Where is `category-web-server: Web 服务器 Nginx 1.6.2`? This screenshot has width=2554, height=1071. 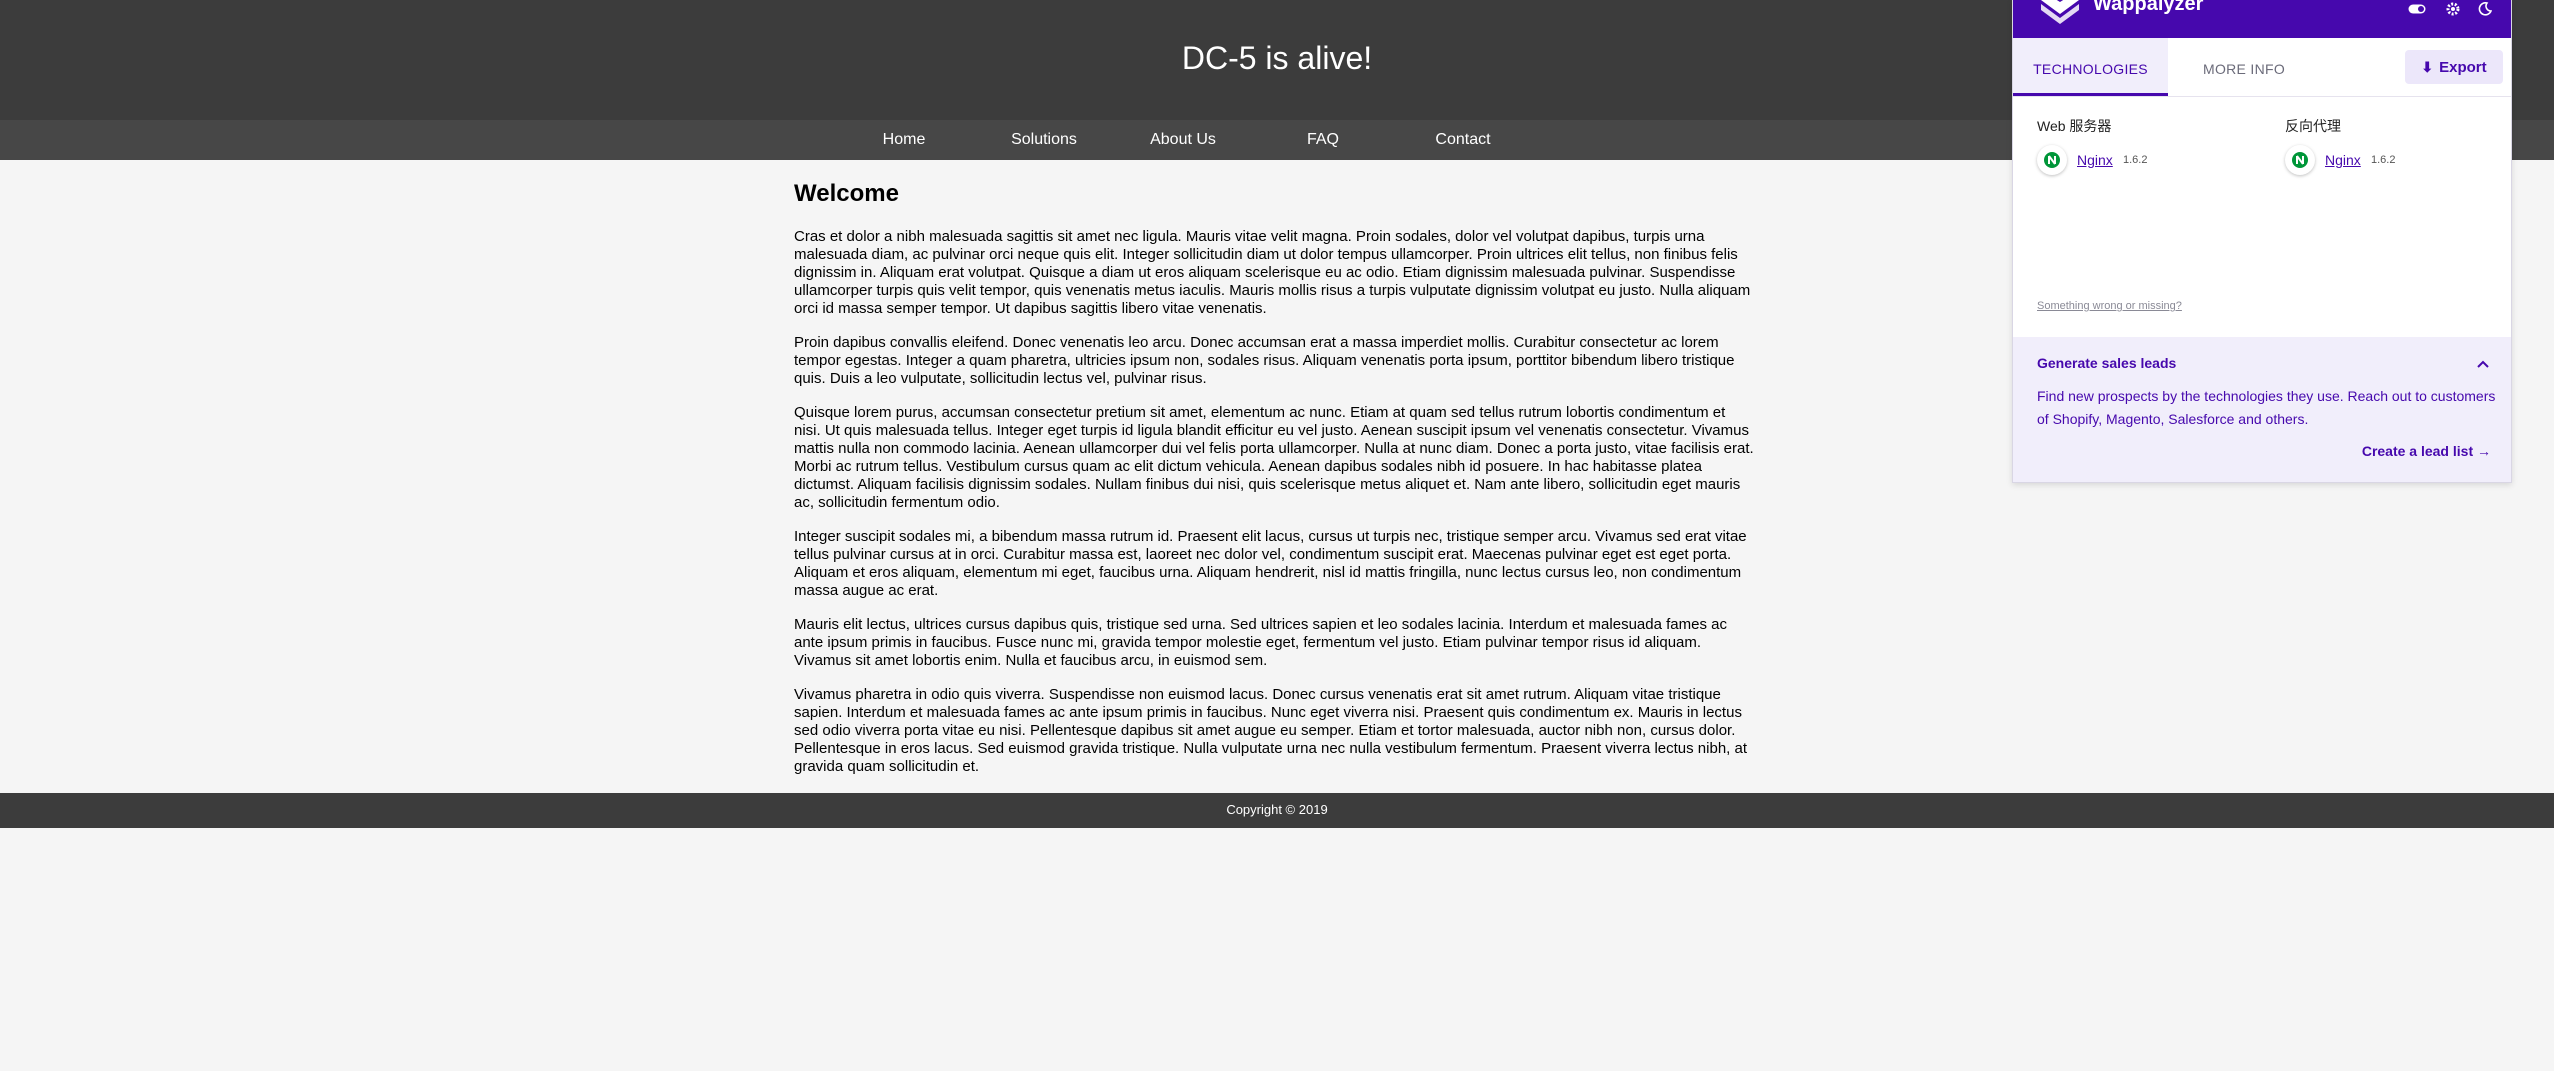 category-web-server: Web 服务器 Nginx 1.6.2 is located at coordinates (2147, 148).